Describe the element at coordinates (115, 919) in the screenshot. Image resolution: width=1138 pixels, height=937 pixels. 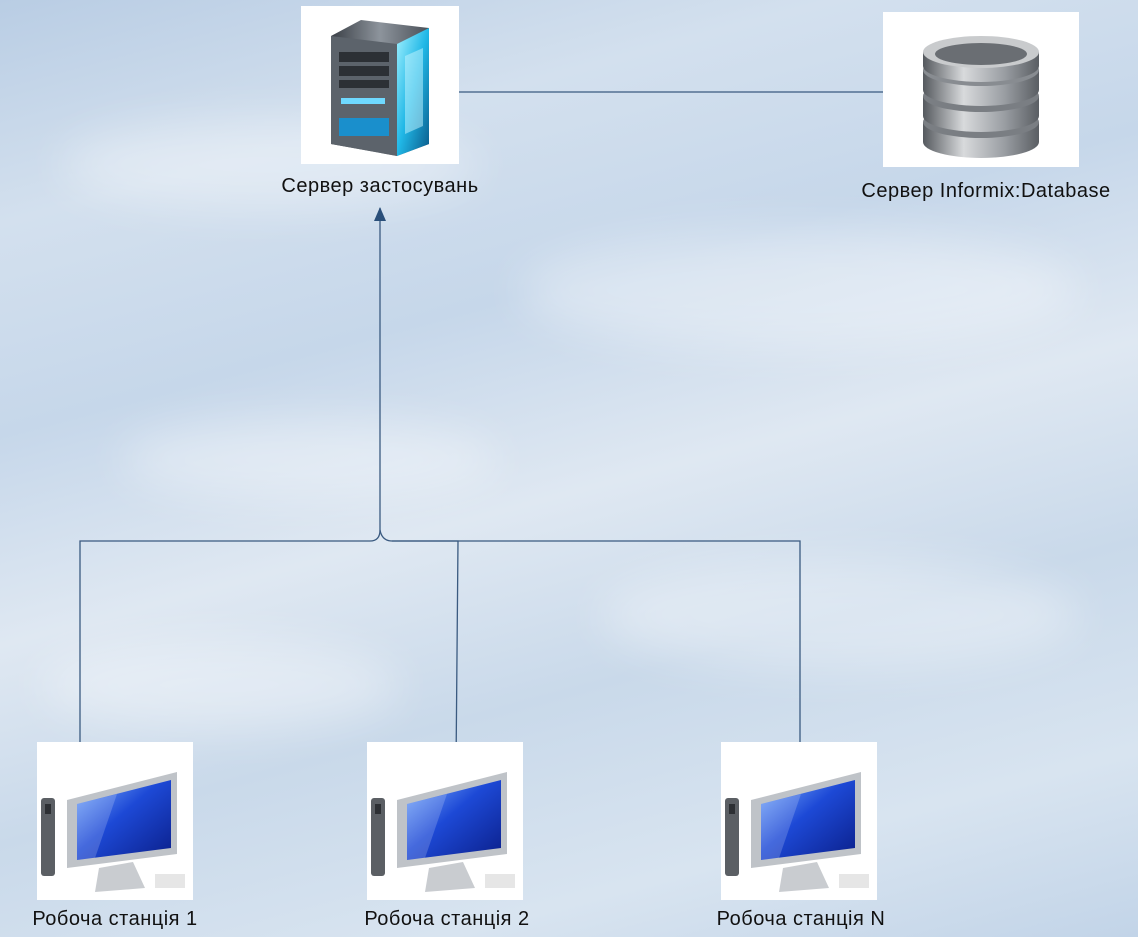
I see `workstation-1-label: Робоча станція 1` at that location.